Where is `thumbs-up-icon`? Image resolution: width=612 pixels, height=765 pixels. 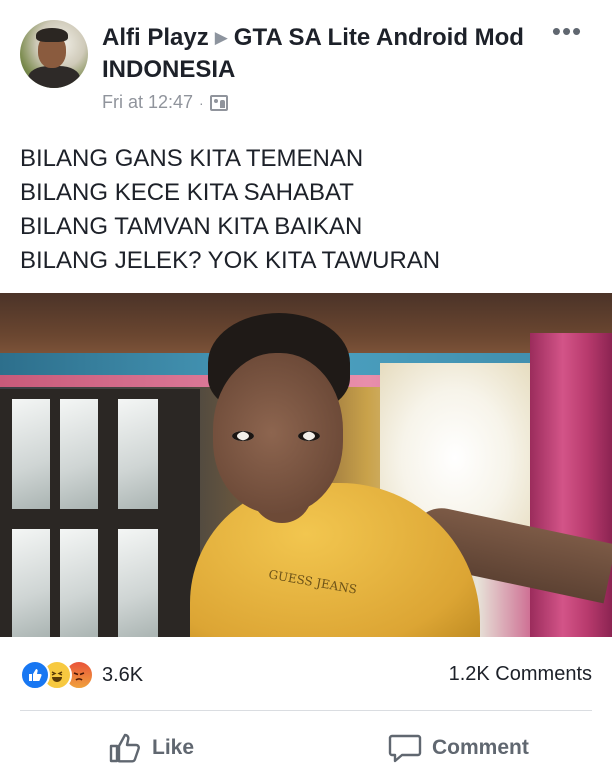 thumbs-up-icon is located at coordinates (125, 748).